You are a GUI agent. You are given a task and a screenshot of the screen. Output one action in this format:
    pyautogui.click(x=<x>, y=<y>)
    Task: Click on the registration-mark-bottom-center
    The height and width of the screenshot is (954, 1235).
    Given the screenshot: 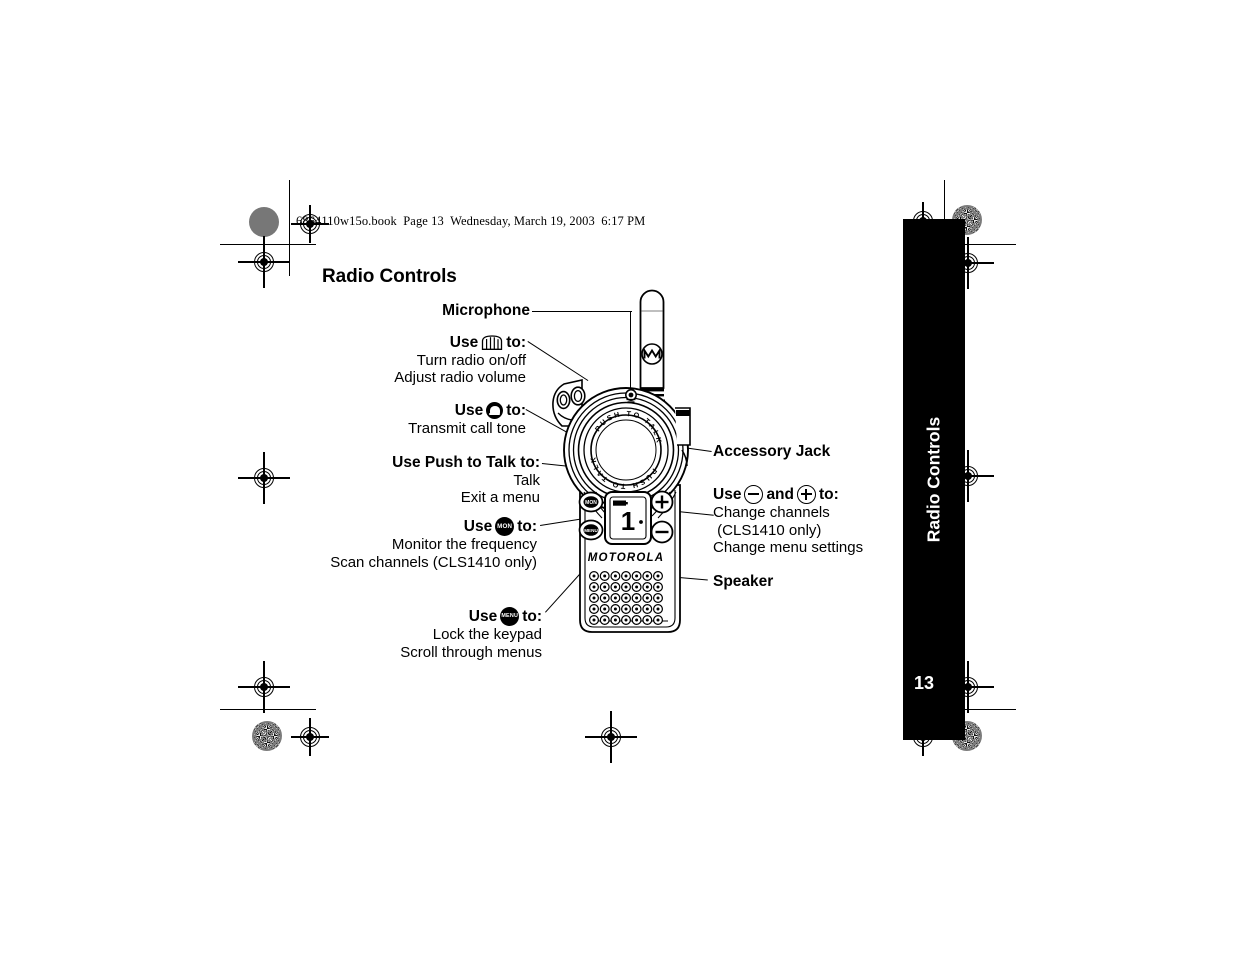 What is the action you would take?
    pyautogui.click(x=611, y=737)
    